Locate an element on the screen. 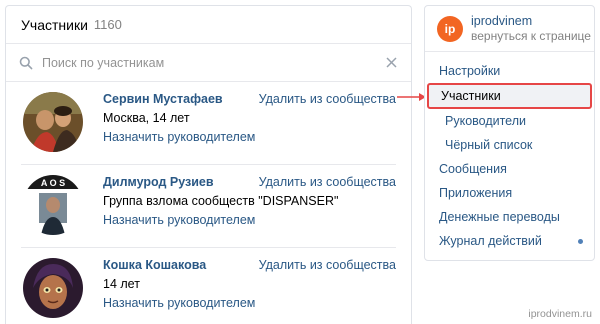 This screenshot has height=324, width=600. back-to-page-link: вернуться к странице is located at coordinates (531, 36).